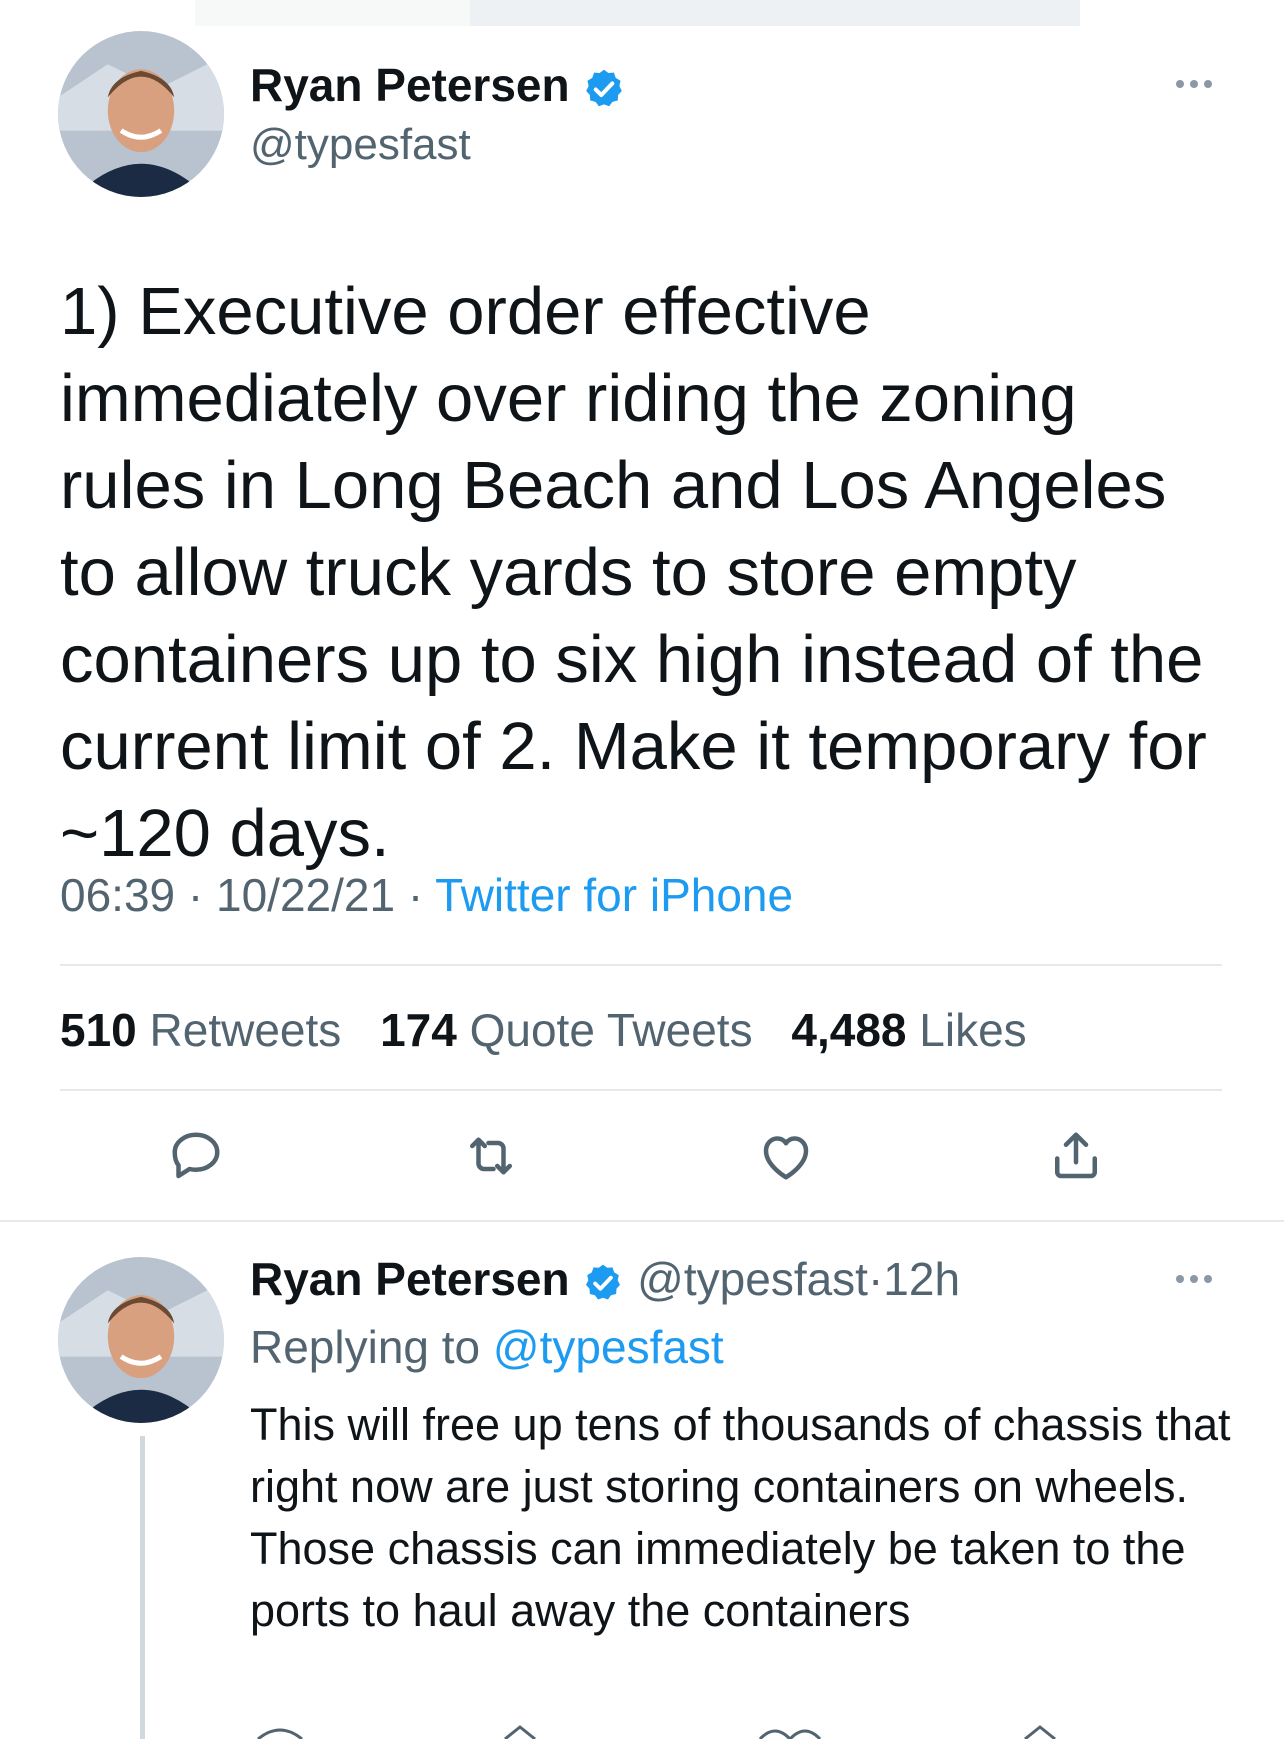 This screenshot has width=1284, height=1739. Describe the element at coordinates (487, 1347) in the screenshot. I see `replying-to: Replying to @typesfast` at that location.